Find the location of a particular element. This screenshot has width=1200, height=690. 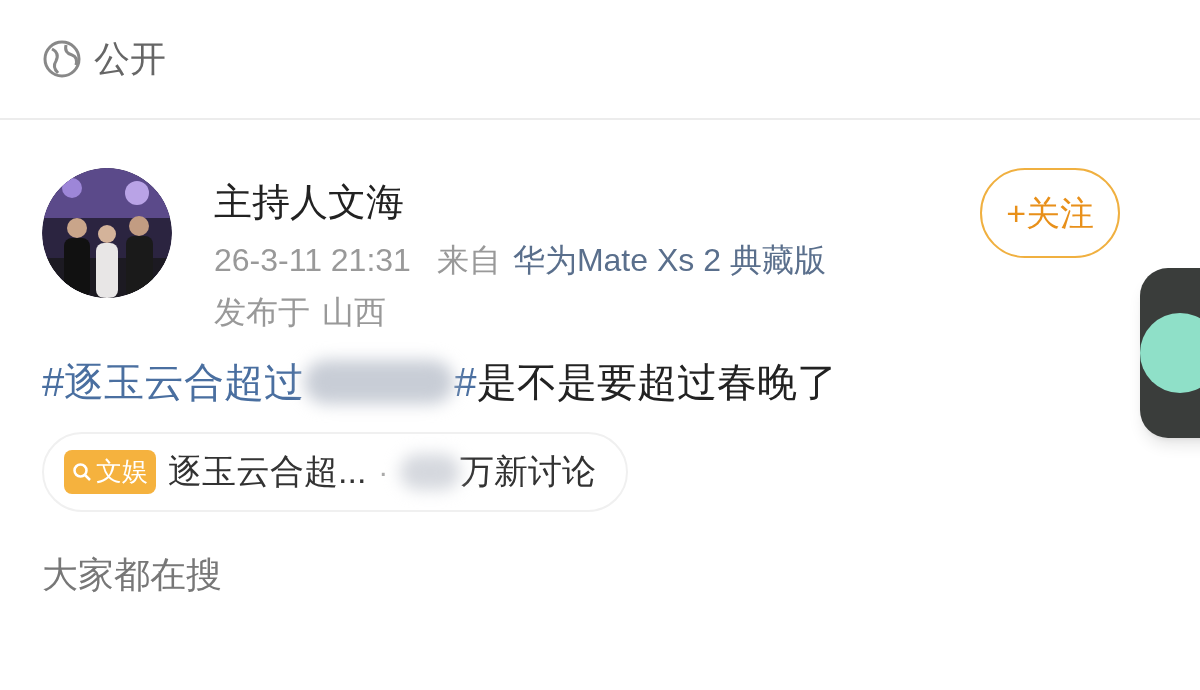

section-title: 大家都在搜 is located at coordinates (132, 574).